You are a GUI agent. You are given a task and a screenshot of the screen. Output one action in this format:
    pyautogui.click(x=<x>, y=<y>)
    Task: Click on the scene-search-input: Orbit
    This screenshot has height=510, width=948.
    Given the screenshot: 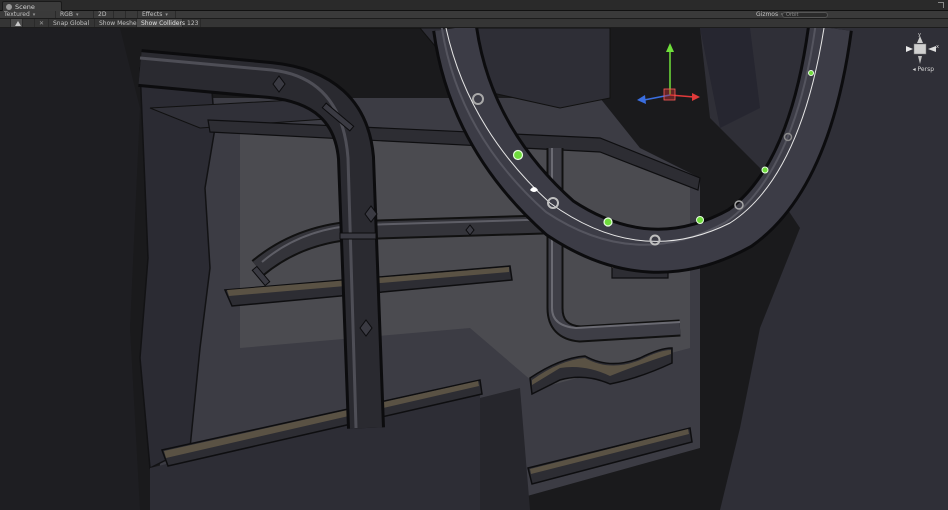 What is the action you would take?
    pyautogui.click(x=805, y=15)
    